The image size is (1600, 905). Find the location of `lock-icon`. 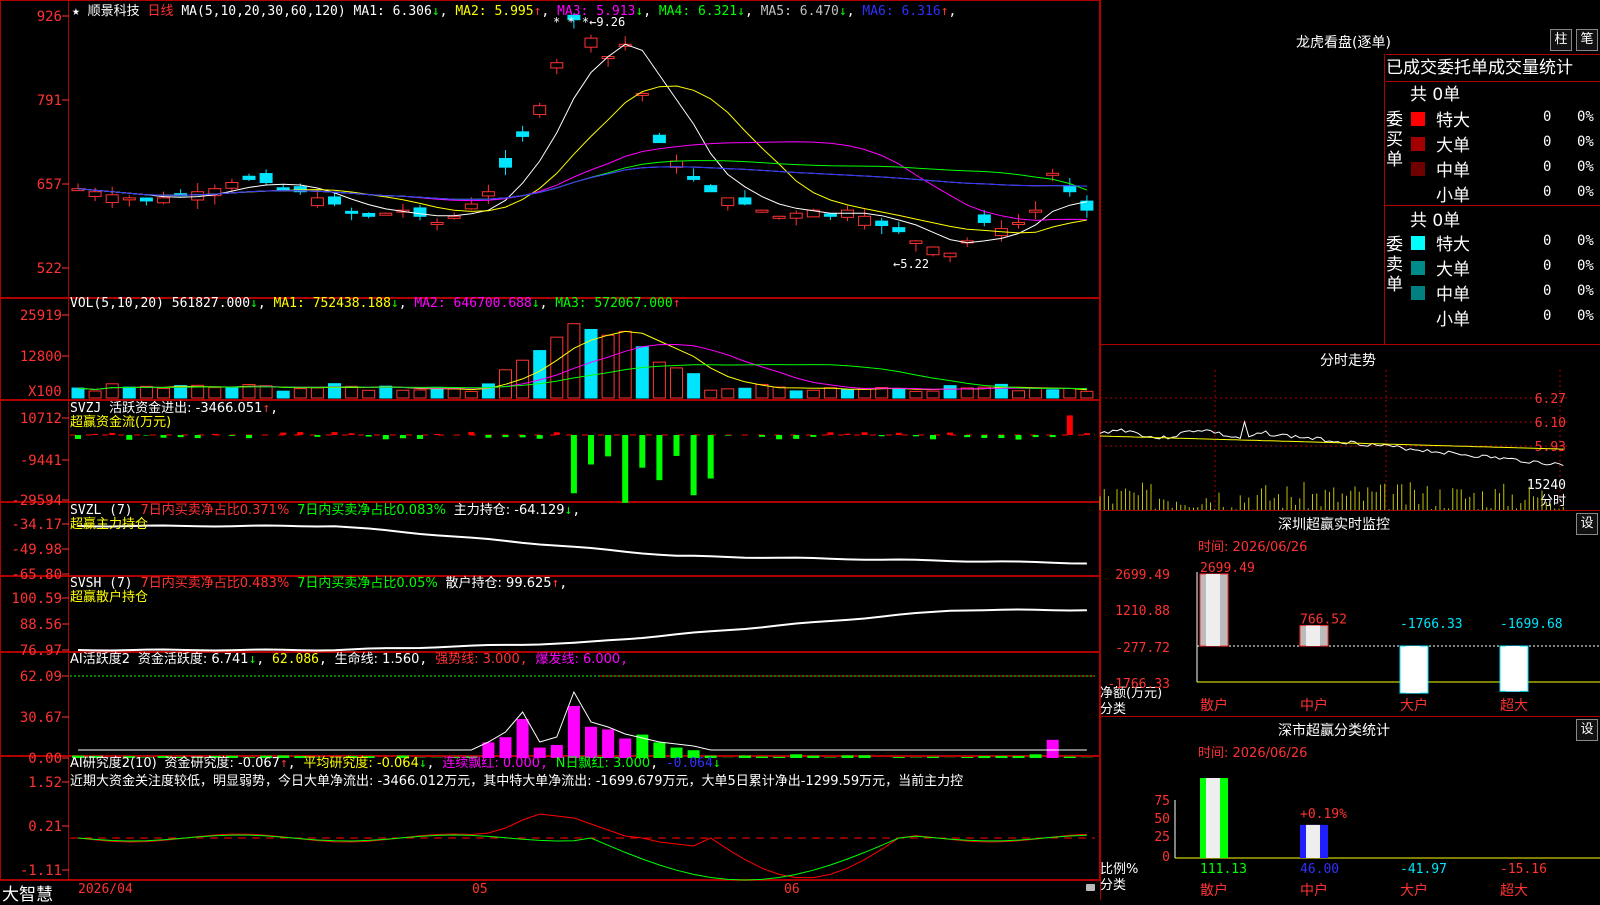

lock-icon is located at coordinates (1090, 887).